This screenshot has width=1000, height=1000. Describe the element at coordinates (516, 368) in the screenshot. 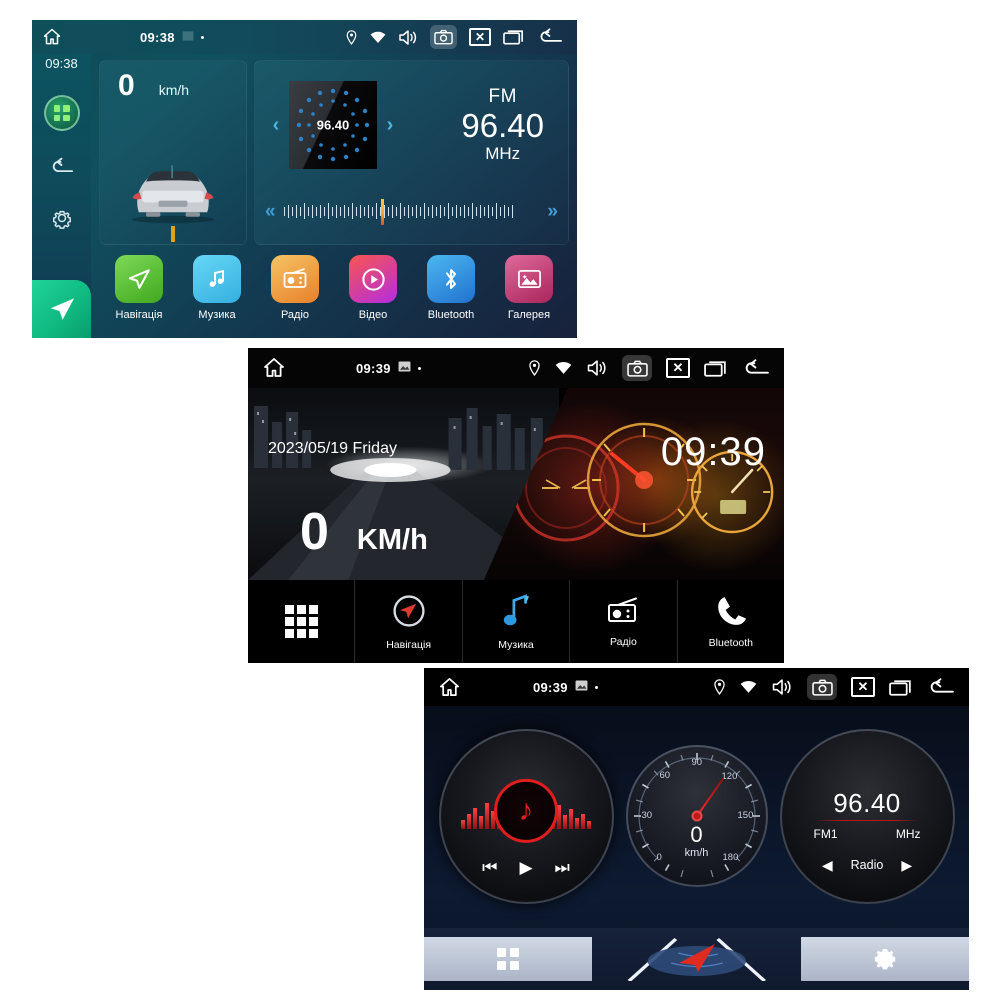

I see `status-bar-2: 09:39 ✕` at that location.